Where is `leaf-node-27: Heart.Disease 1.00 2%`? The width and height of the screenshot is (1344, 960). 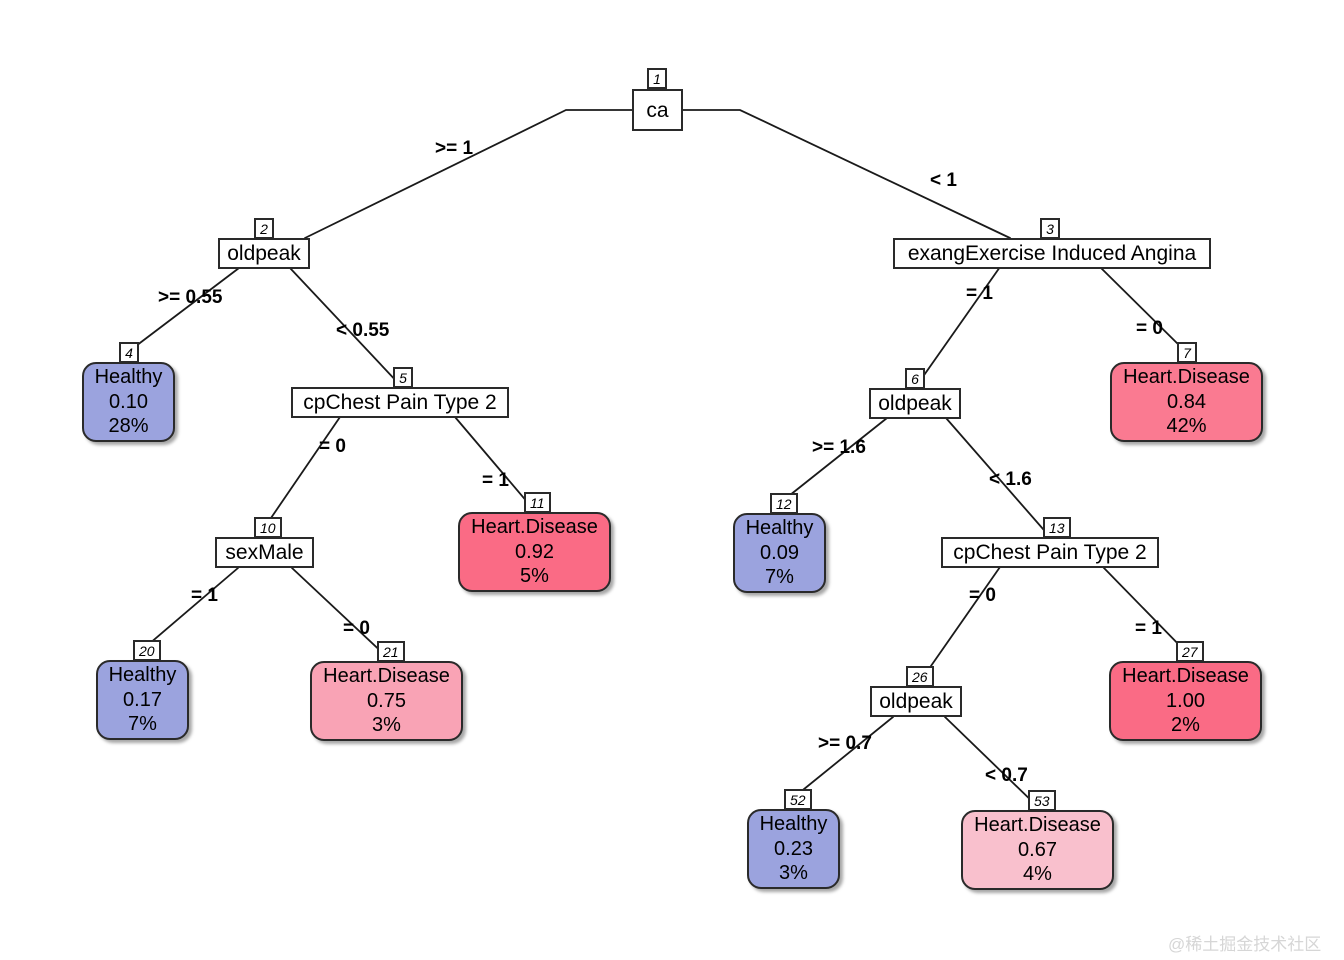 leaf-node-27: Heart.Disease 1.00 2% is located at coordinates (1185, 701).